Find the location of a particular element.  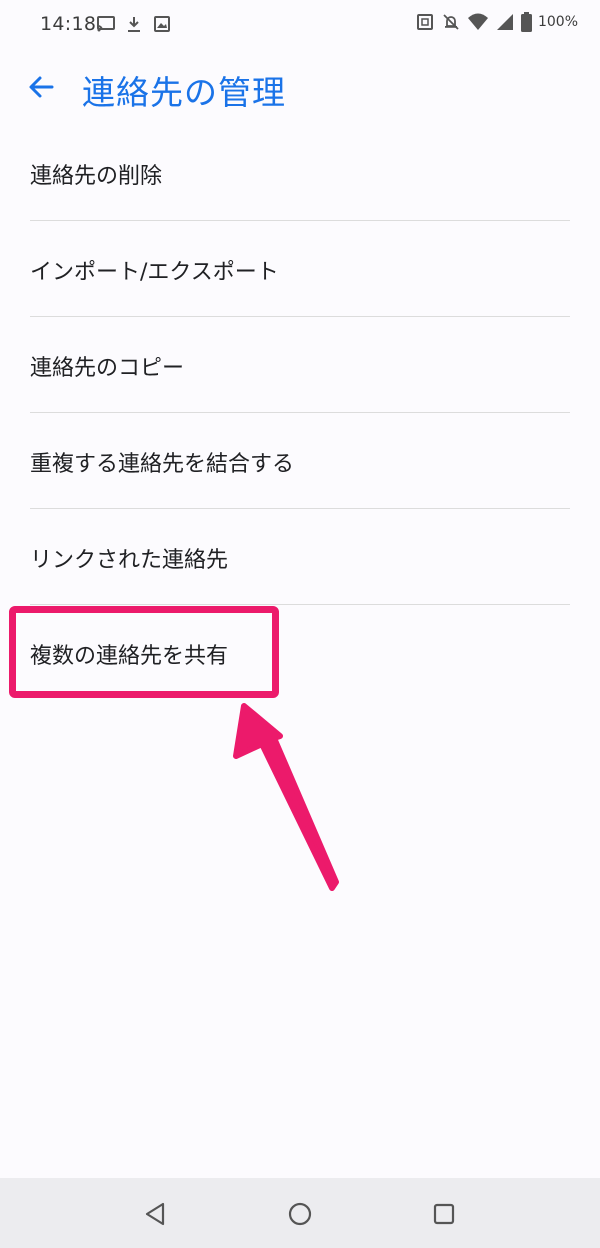

recents-square-icon is located at coordinates (444, 1214).